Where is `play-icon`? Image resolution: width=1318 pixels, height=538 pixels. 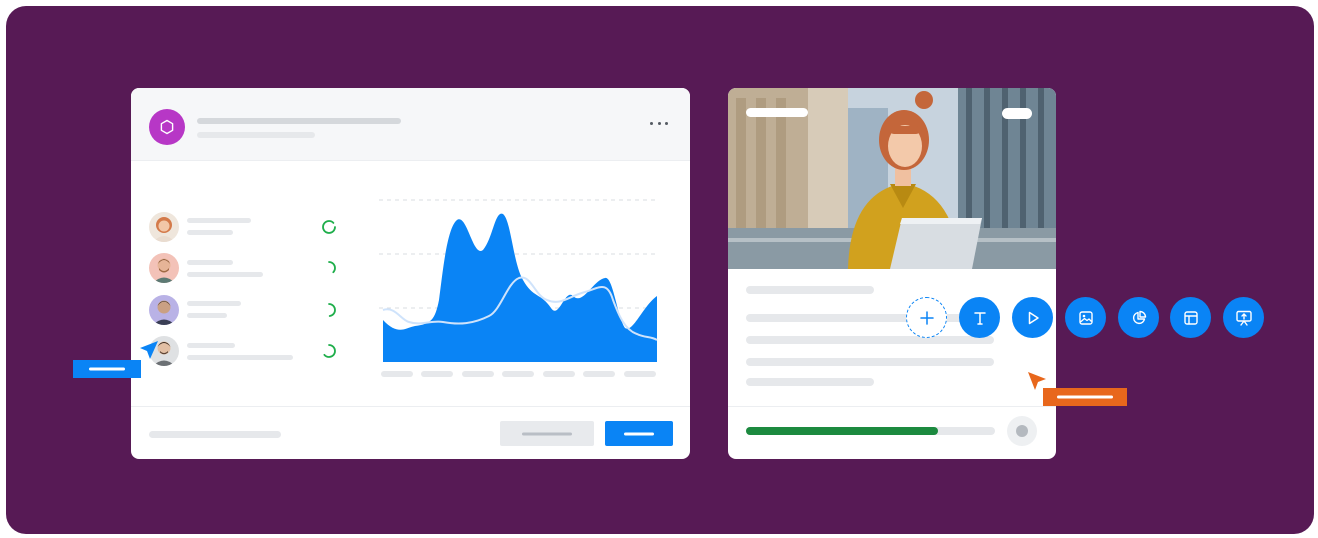
play-icon is located at coordinates (1033, 317).